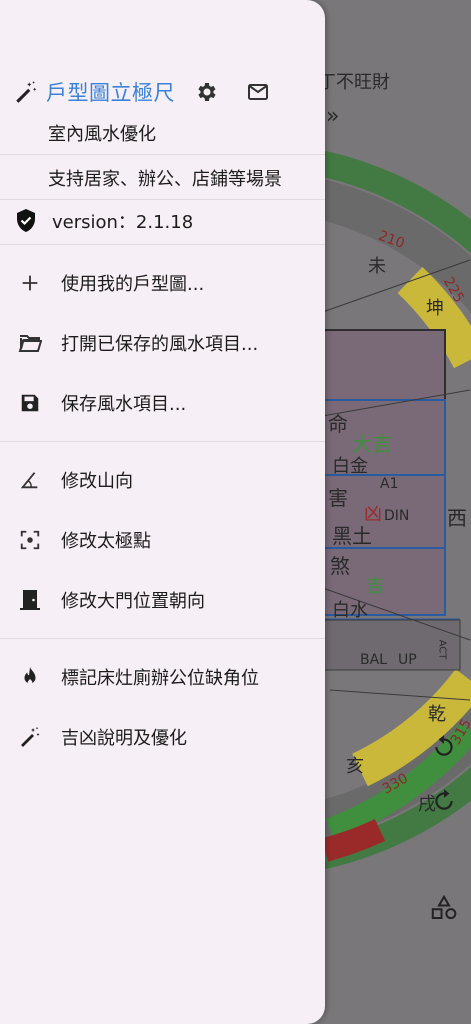 This screenshot has width=471, height=1024. I want to click on compass-char: 亥, so click(355, 766).